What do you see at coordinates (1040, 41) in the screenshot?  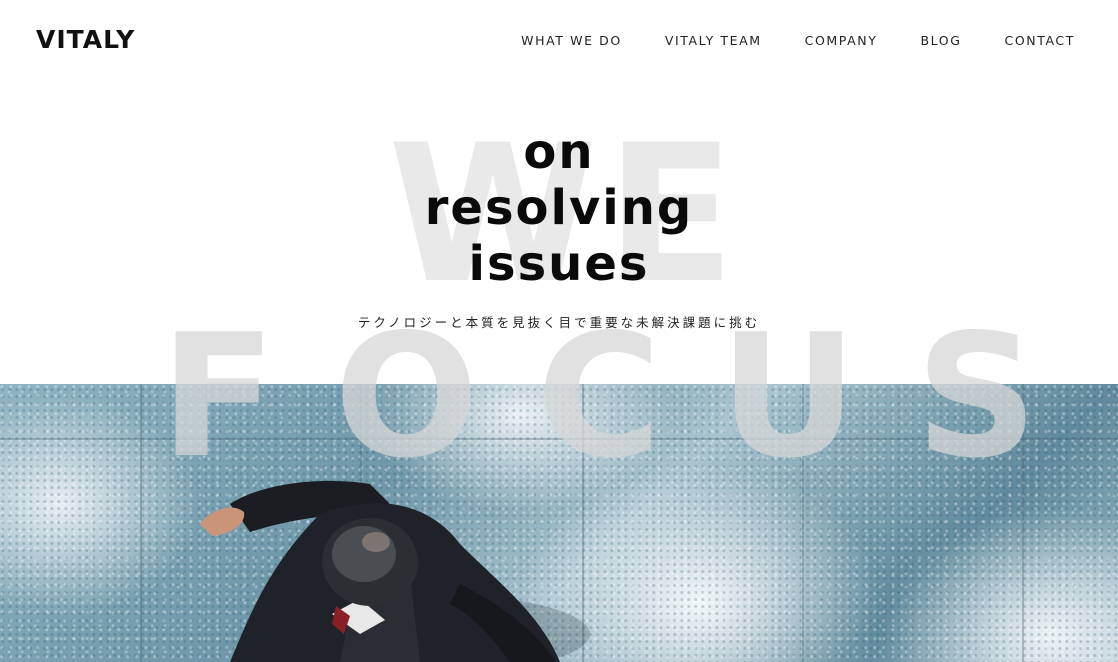 I see `nav-item-contact: CONTACT` at bounding box center [1040, 41].